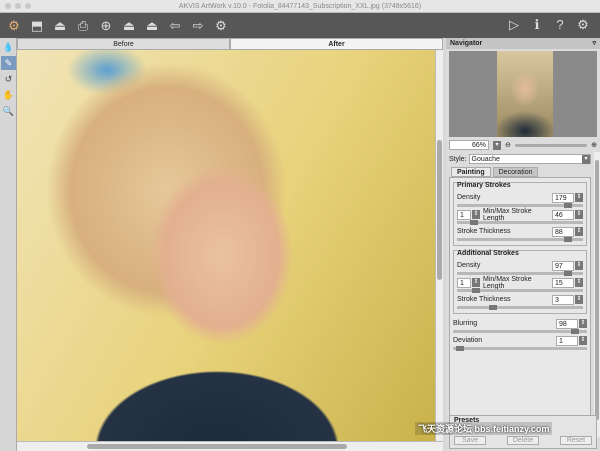 This screenshot has height=451, width=600. I want to click on navigator-thumbnail, so click(525, 94).